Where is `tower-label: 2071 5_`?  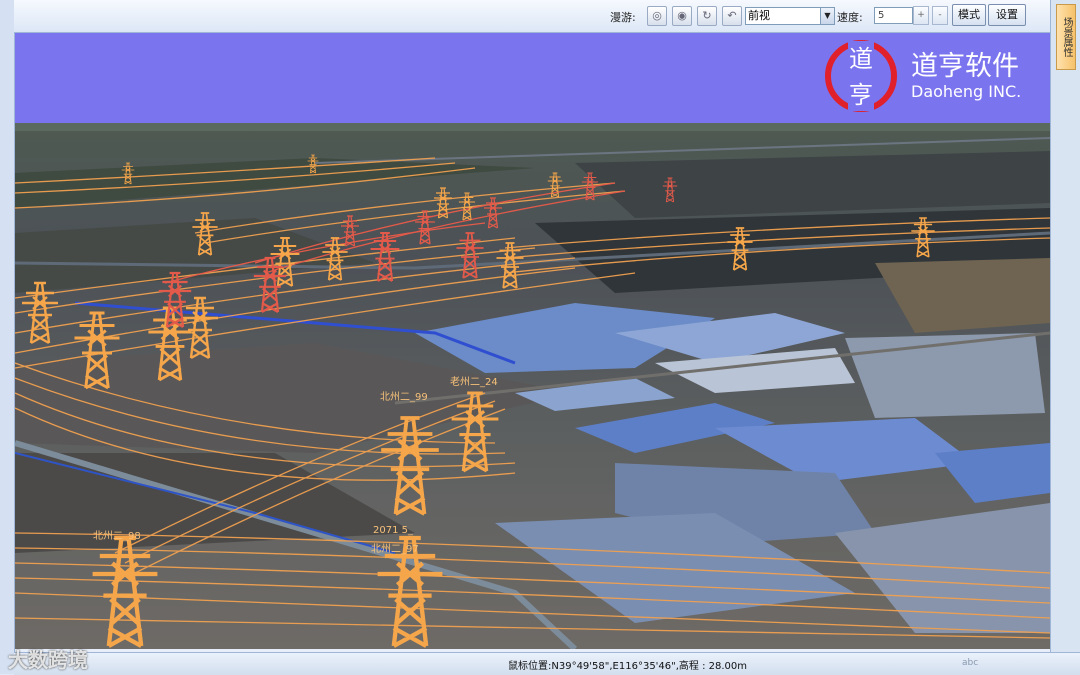
tower-label: 2071 5_ is located at coordinates (393, 530).